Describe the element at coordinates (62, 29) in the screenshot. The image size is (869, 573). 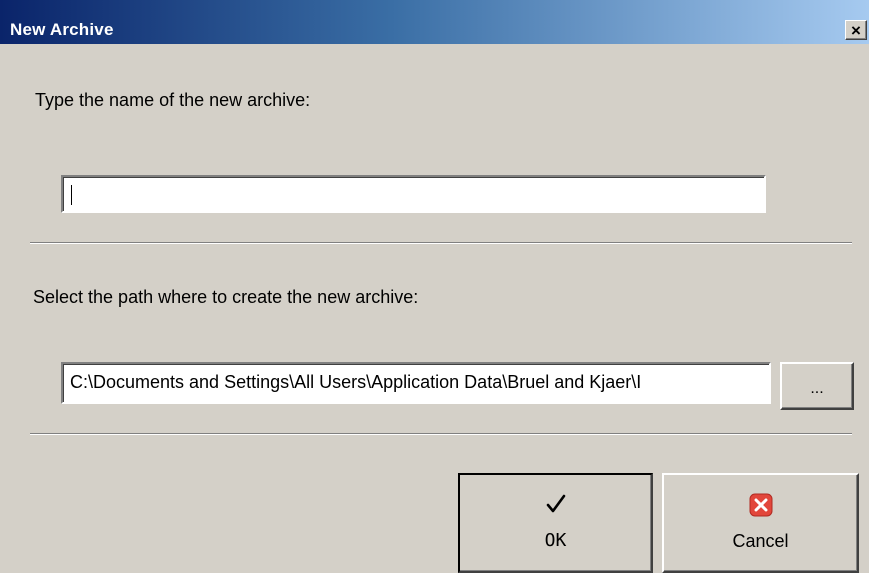
I see `window-title: New Archive` at that location.